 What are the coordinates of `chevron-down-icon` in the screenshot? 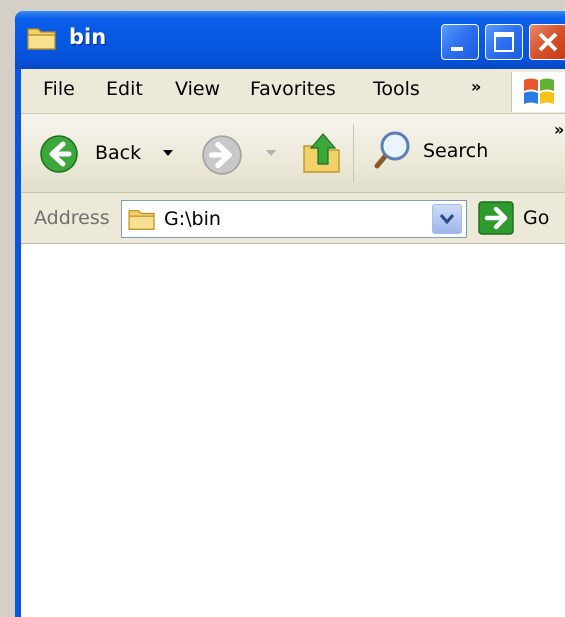 It's located at (447, 219).